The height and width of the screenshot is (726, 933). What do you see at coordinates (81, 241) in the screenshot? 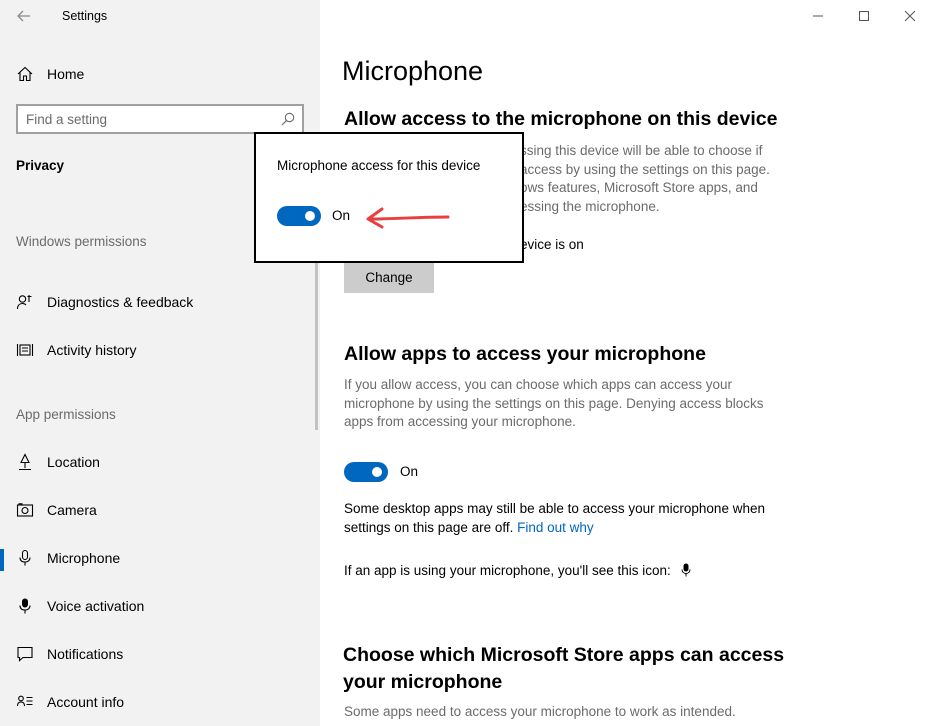
I see `group-header-windows-permissions: Windows permissions` at bounding box center [81, 241].